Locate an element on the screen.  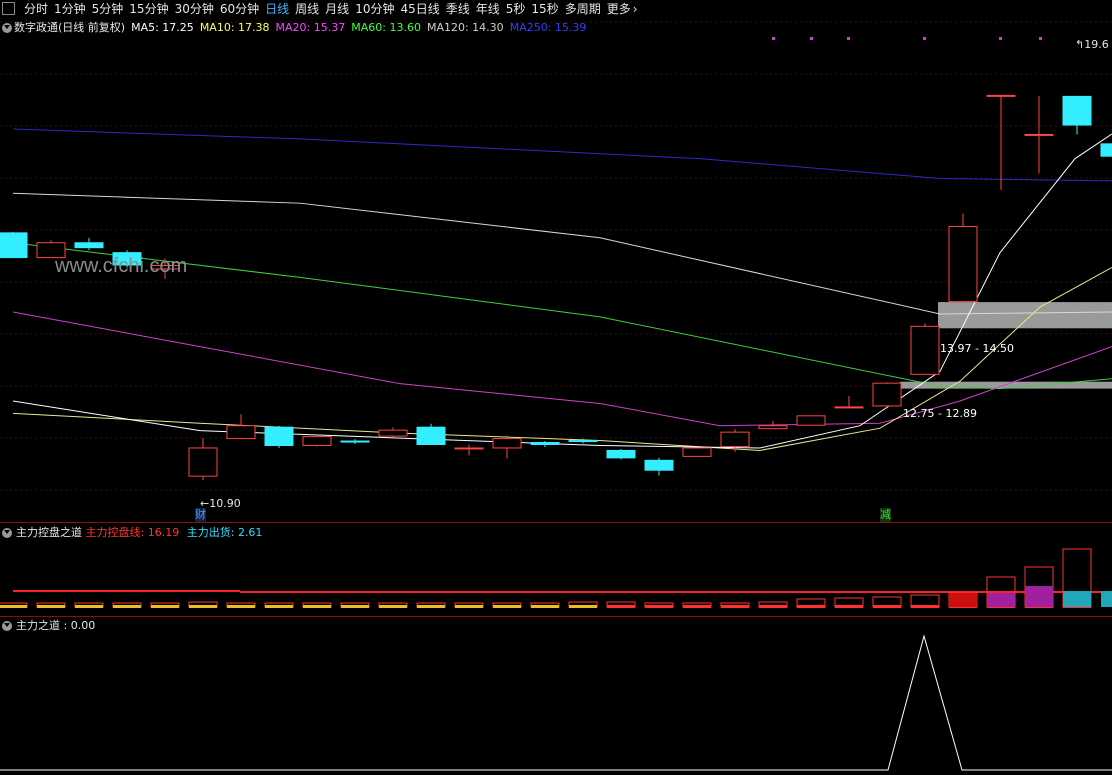
high-price-label: ↰19.6 is located at coordinates (1092, 44).